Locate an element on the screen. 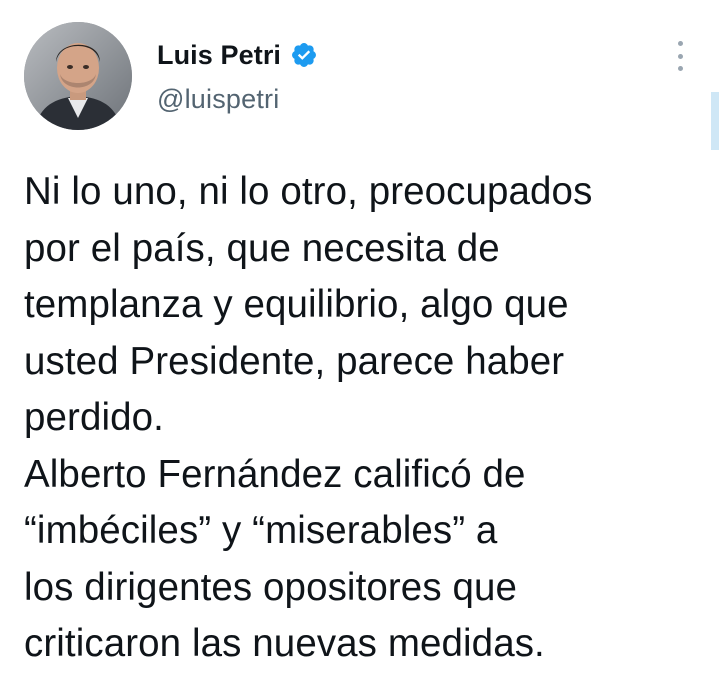  tweet-text-line: criticaron las nuevas medidas. is located at coordinates (284, 643).